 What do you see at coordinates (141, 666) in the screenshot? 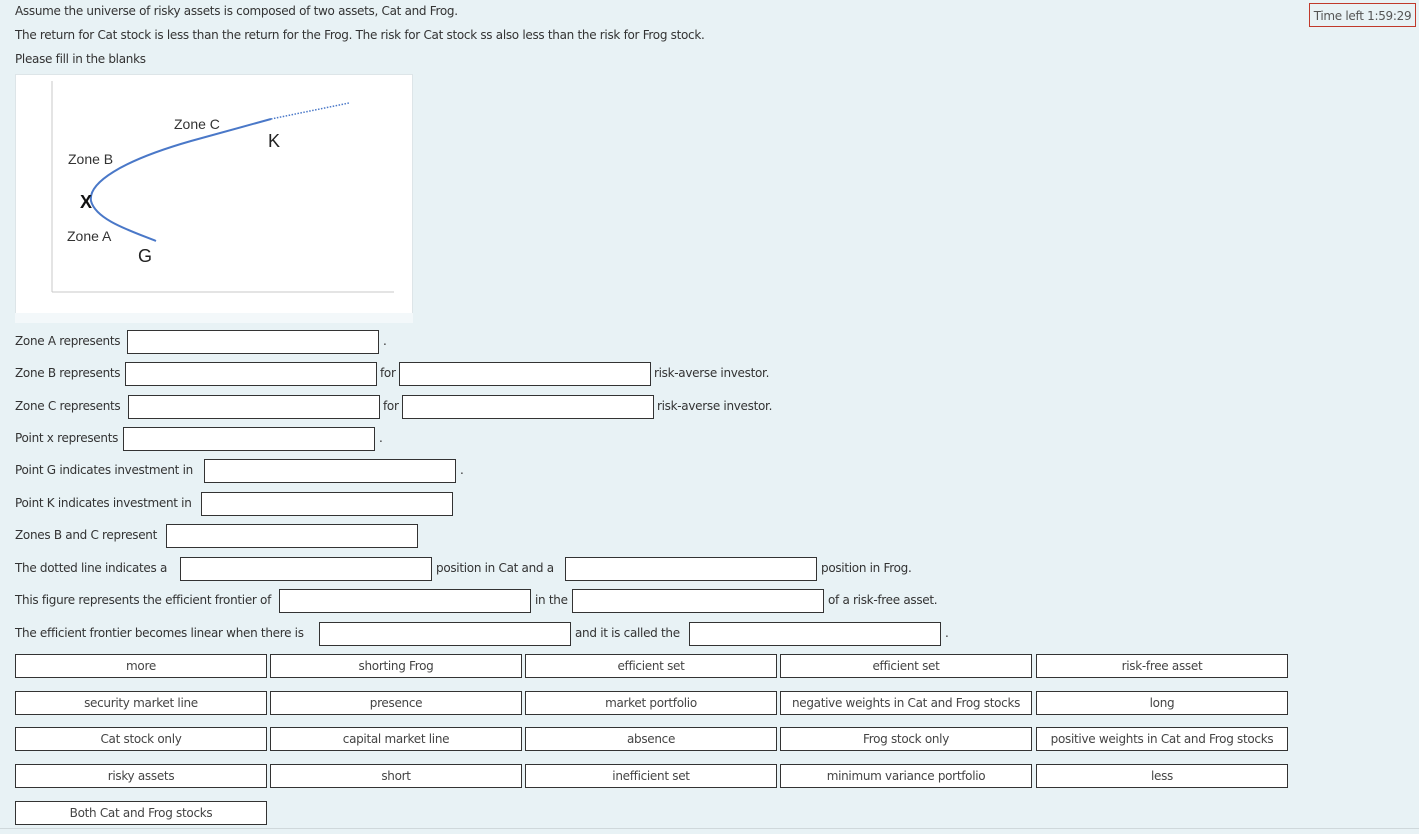
I see `answer-chip: more` at bounding box center [141, 666].